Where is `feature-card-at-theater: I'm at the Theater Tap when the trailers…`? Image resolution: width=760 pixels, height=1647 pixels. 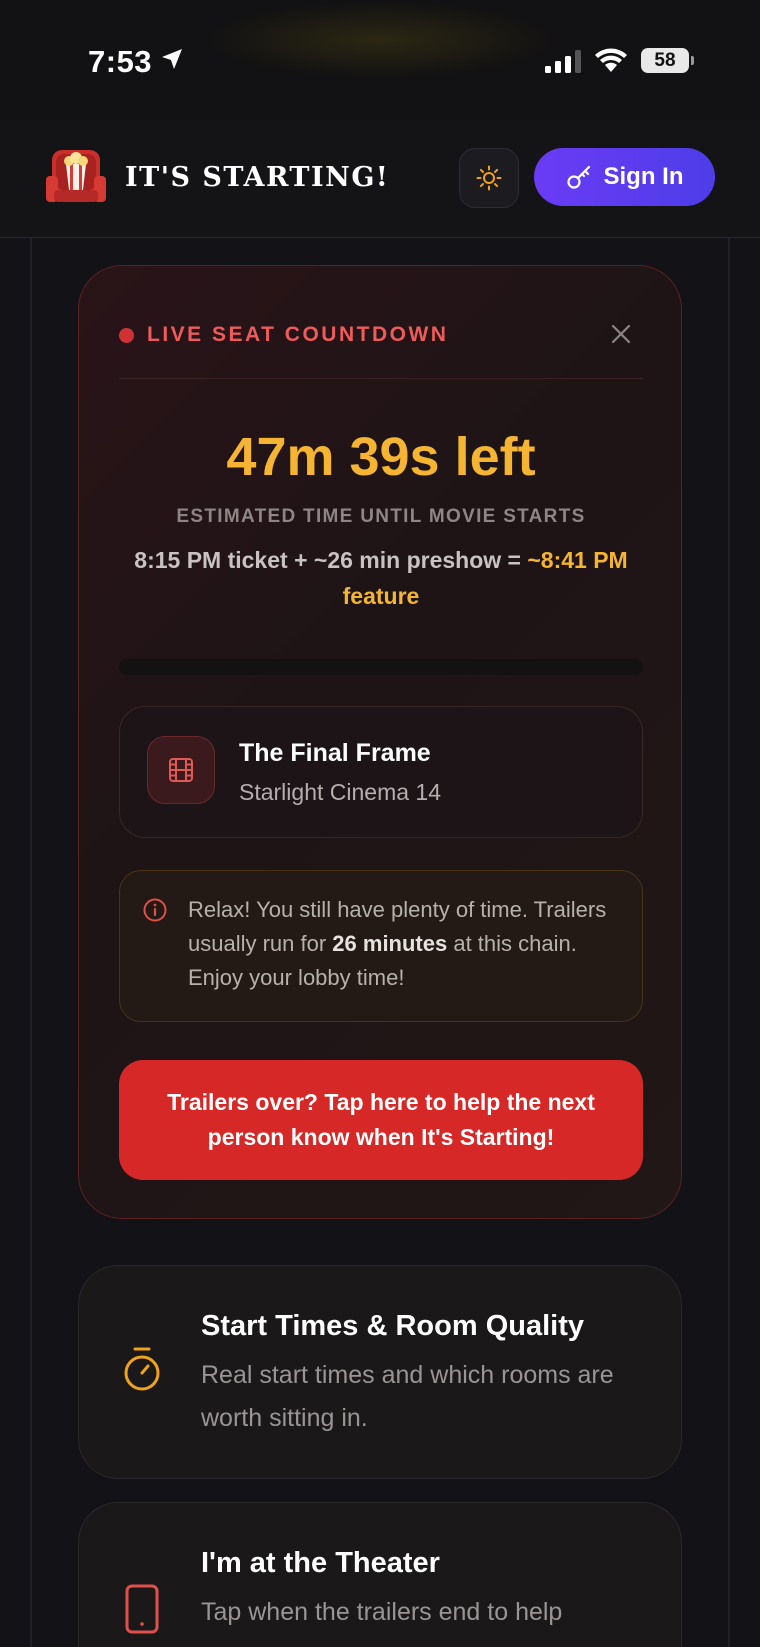 feature-card-at-theater: I'm at the Theater Tap when the trailers… is located at coordinates (380, 1574).